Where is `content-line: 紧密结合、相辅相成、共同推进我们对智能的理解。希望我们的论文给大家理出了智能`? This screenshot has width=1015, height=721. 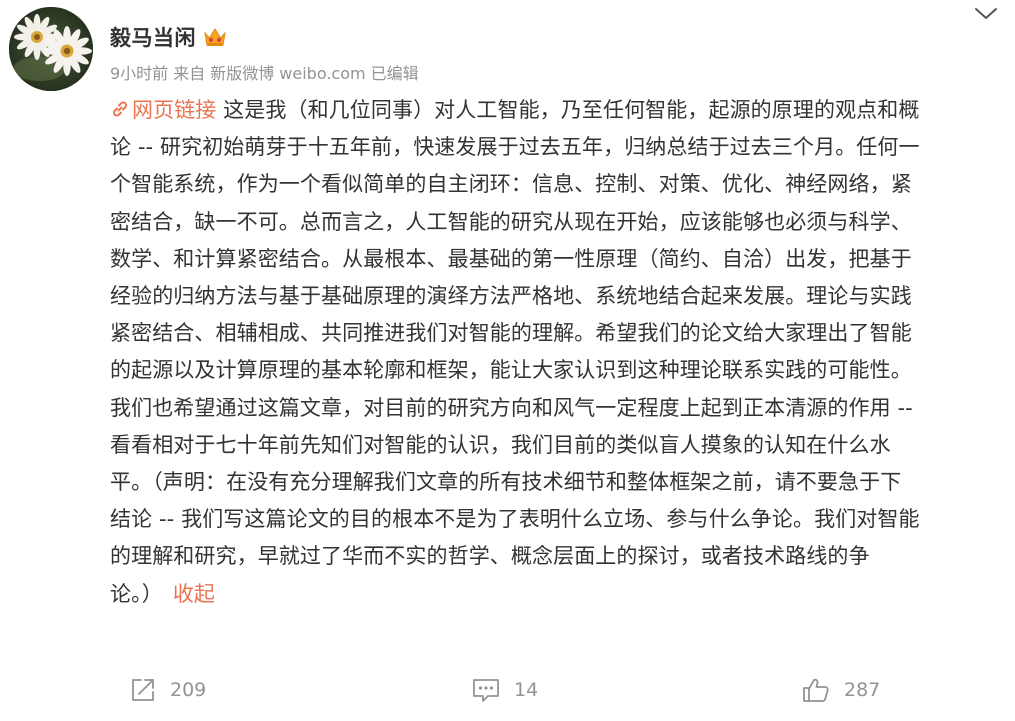 content-line: 紧密结合、相辅相成、共同推进我们对智能的理解。希望我们的论文给大家理出了智能 is located at coordinates (511, 333).